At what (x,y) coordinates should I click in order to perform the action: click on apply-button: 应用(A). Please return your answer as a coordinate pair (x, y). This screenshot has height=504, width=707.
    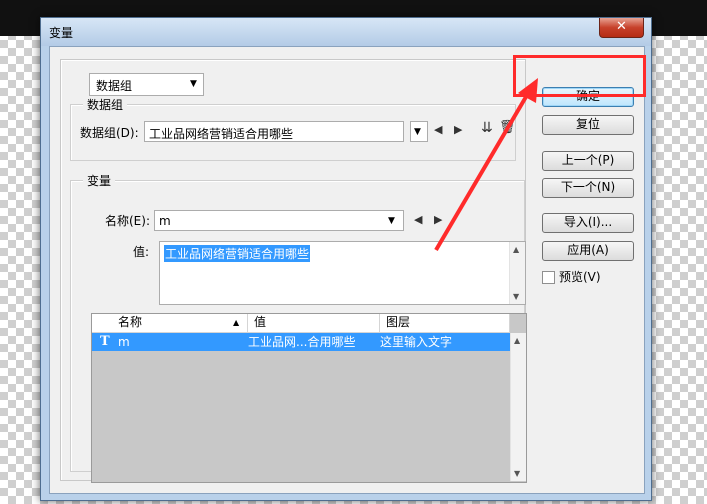
    Looking at the image, I should click on (588, 251).